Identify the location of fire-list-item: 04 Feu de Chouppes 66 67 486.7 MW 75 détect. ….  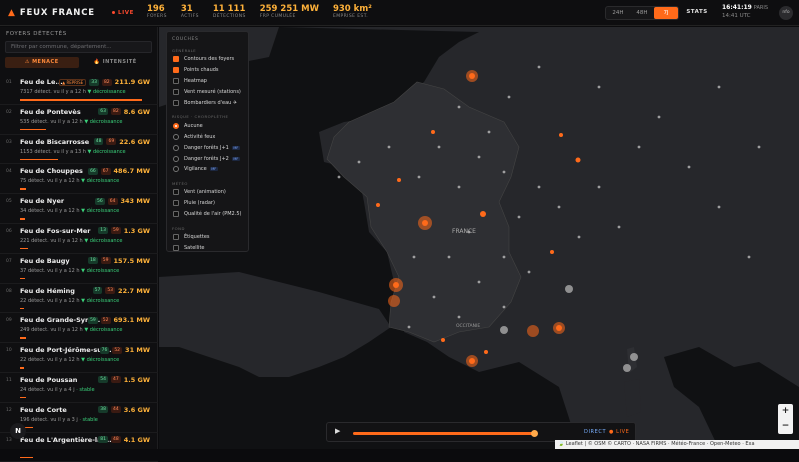
(79, 179).